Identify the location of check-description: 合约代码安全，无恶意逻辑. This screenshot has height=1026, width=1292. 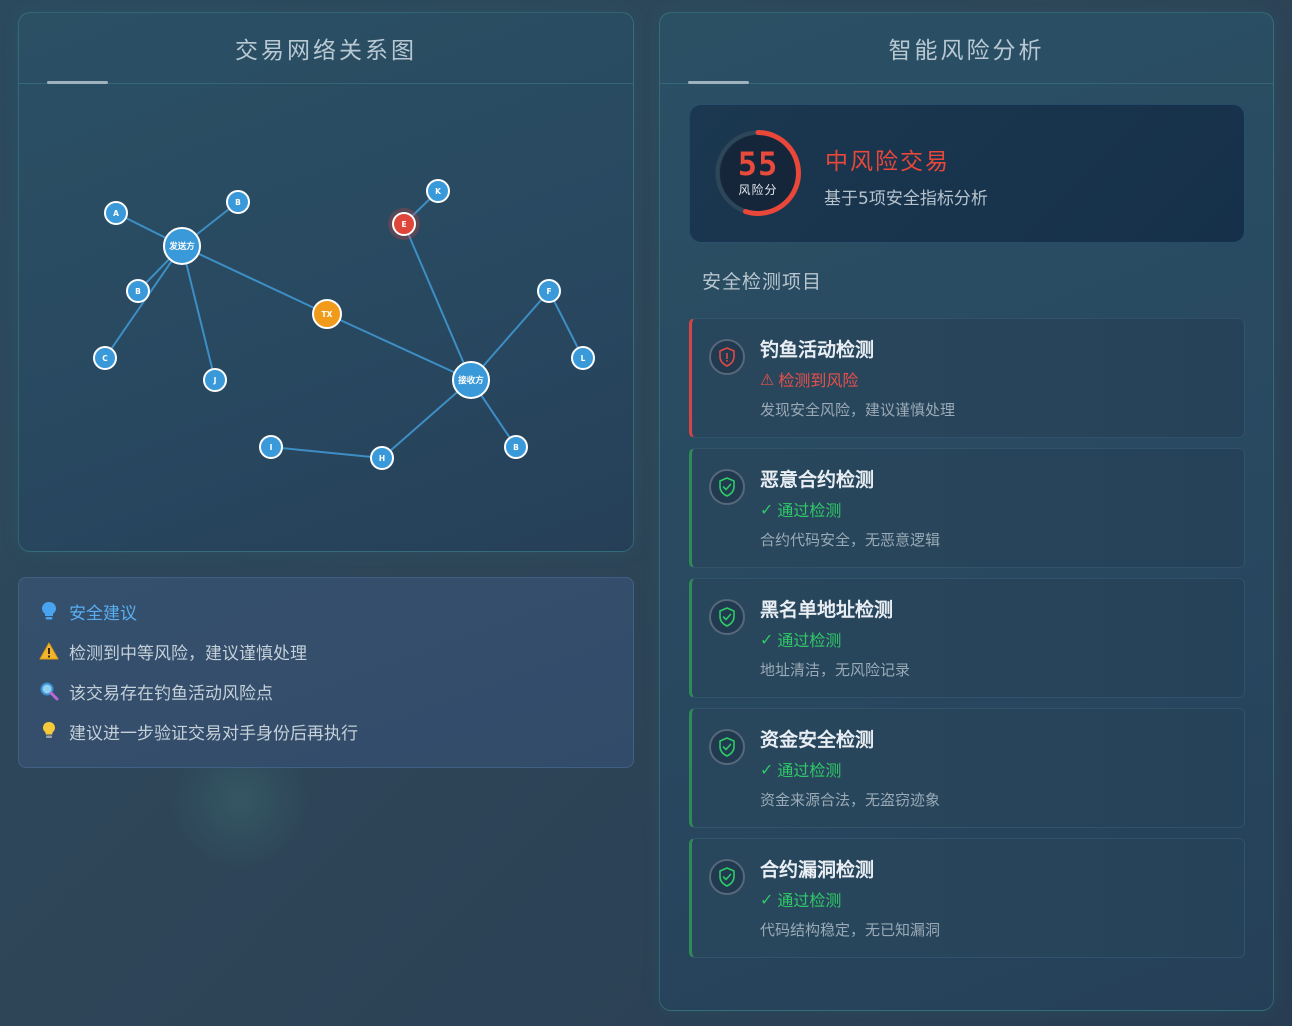
(850, 540).